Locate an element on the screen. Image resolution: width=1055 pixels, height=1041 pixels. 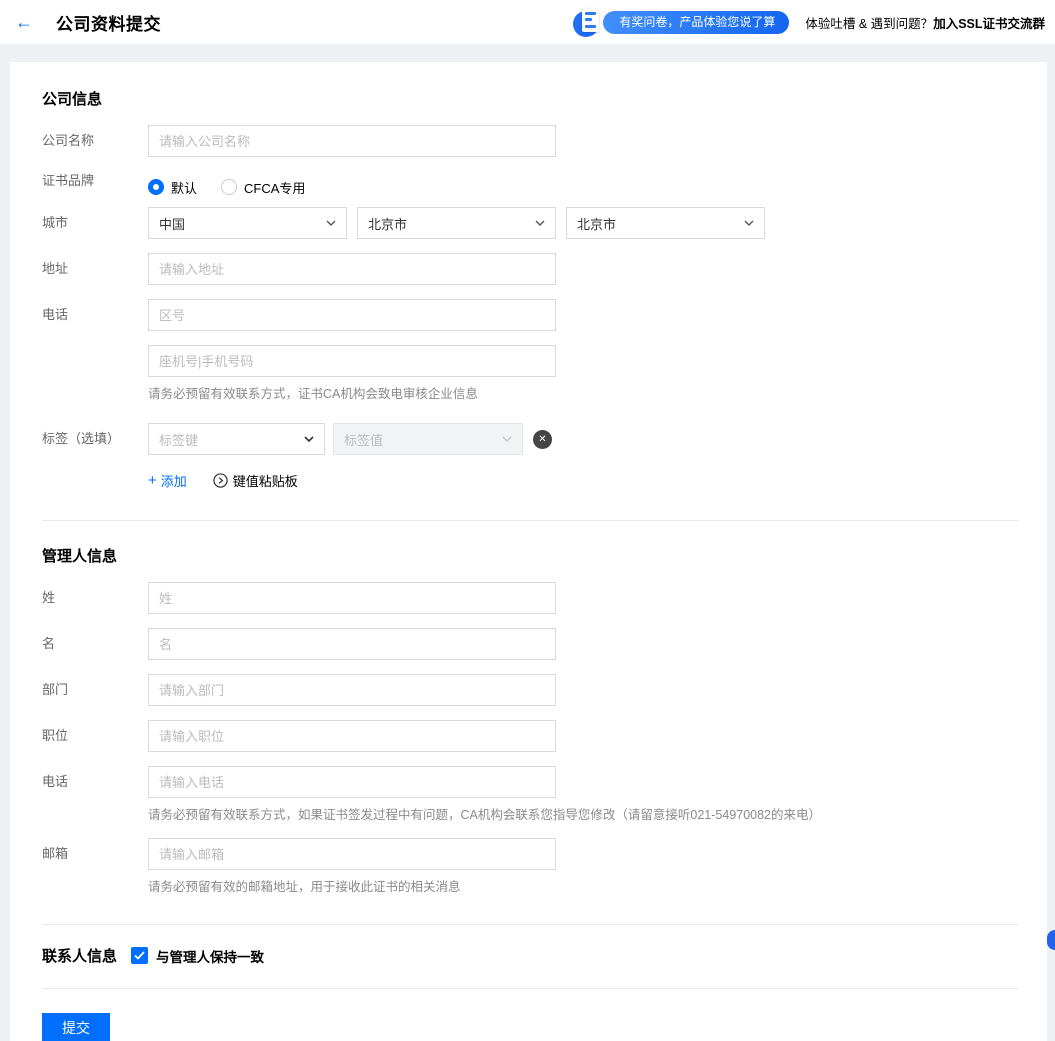
department-row: 部门 is located at coordinates (530, 690).